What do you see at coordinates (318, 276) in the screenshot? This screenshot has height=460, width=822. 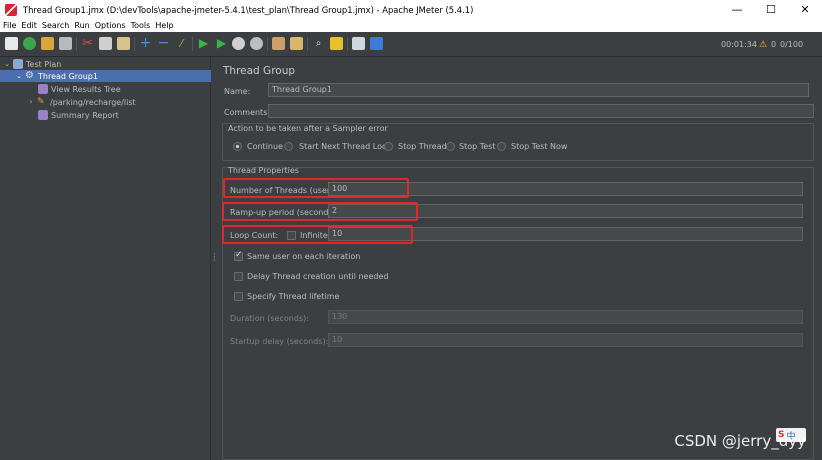 I see `delay-creation-label: Delay Thread creation until needed` at bounding box center [318, 276].